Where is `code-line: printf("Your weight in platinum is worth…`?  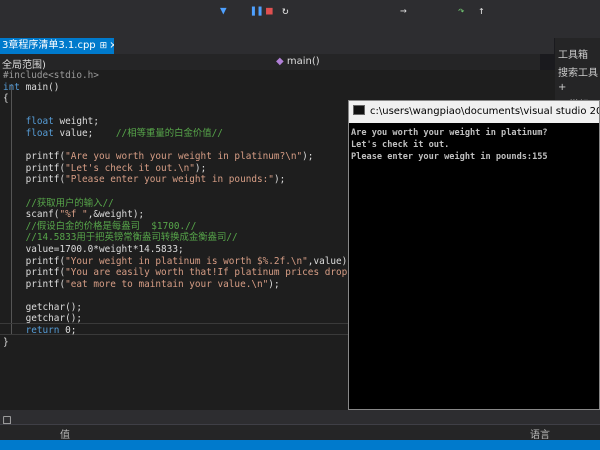
code-line: printf("Your weight in platinum is worth… is located at coordinates (190, 262).